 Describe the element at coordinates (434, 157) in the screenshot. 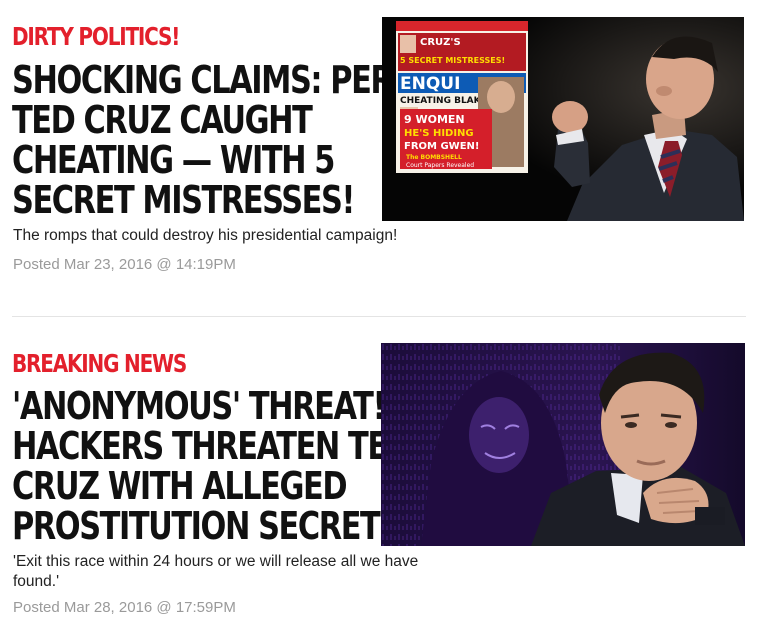

I see `cover-text: The BOMBSHELL` at that location.